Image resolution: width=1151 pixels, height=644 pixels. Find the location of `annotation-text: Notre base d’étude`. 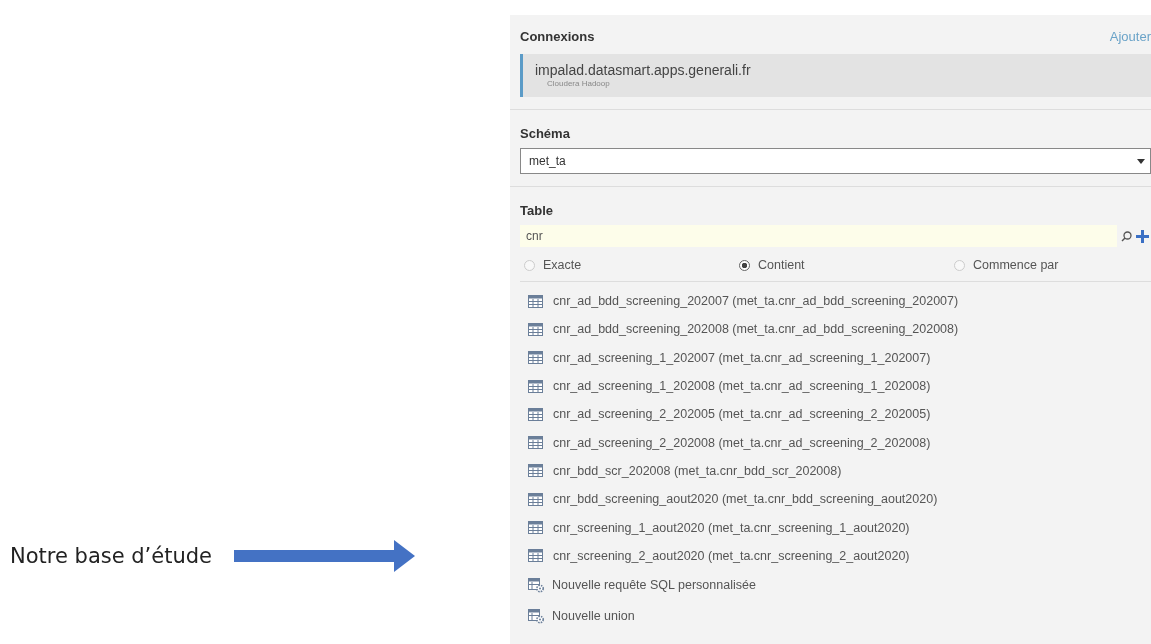

annotation-text: Notre base d’étude is located at coordinates (111, 555).